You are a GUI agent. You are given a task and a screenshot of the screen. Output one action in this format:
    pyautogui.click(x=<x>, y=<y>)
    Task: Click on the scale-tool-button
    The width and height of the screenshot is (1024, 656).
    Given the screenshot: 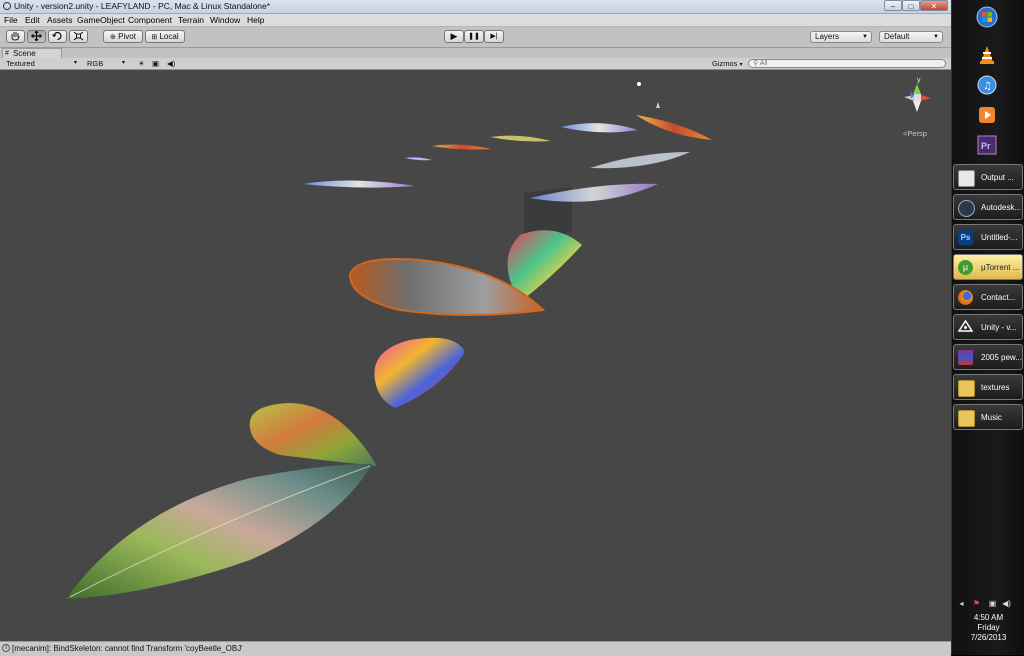 What is the action you would take?
    pyautogui.click(x=78, y=36)
    